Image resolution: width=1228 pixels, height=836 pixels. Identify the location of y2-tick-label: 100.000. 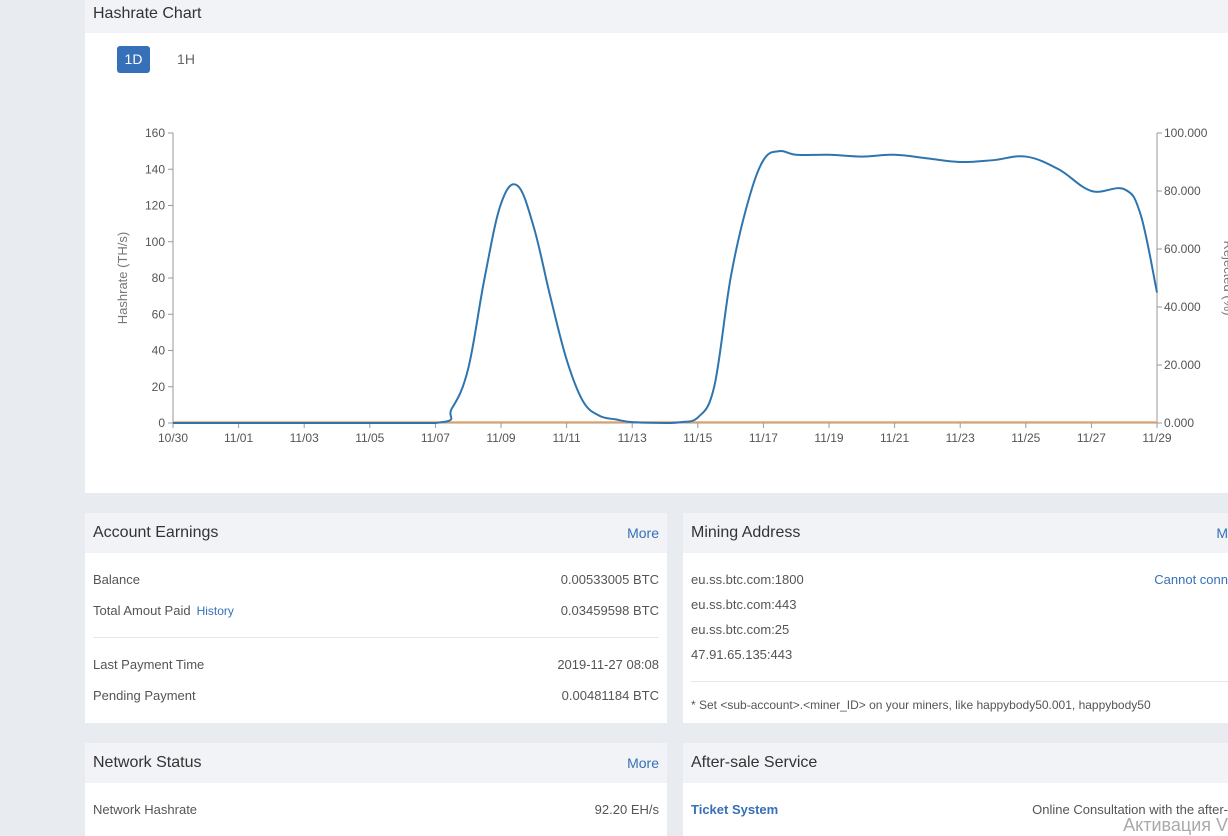
(1186, 133).